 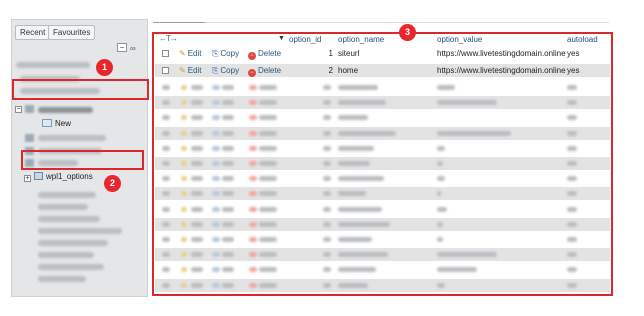 What do you see at coordinates (38, 176) in the screenshot?
I see `table-icon` at bounding box center [38, 176].